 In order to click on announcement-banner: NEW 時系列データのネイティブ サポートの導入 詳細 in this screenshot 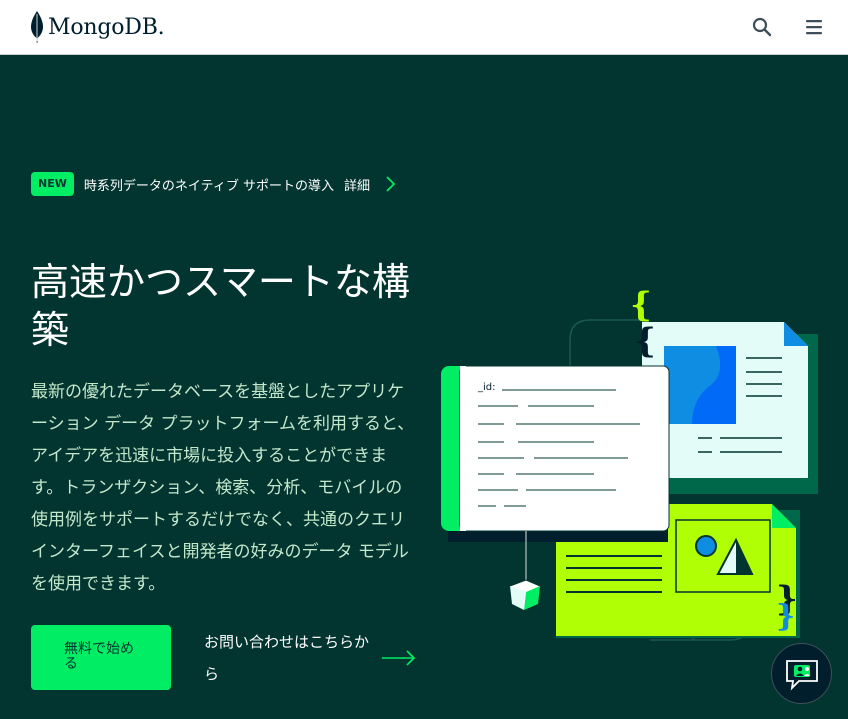, I will do `click(213, 184)`.